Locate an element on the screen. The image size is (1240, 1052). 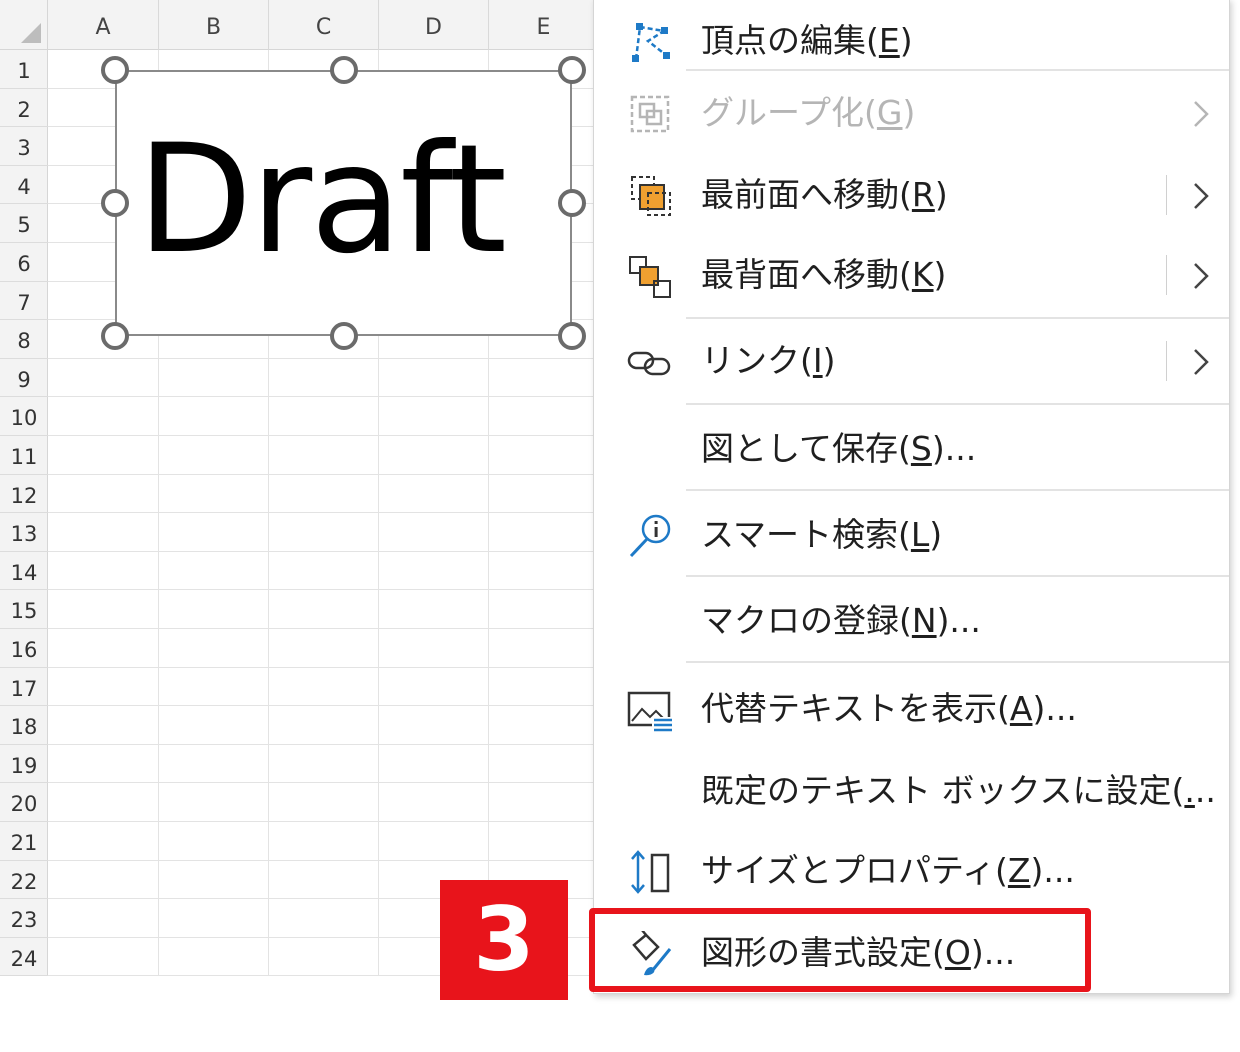
step-highlight-box is located at coordinates (840, 950).